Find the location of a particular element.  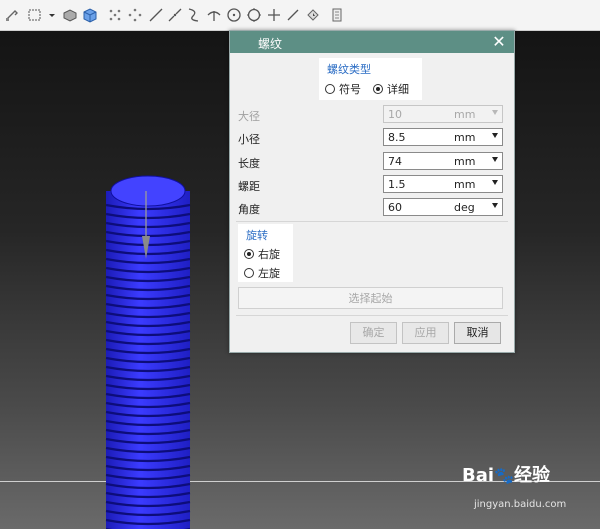

dialog-title: 螺纹 is located at coordinates (270, 44).